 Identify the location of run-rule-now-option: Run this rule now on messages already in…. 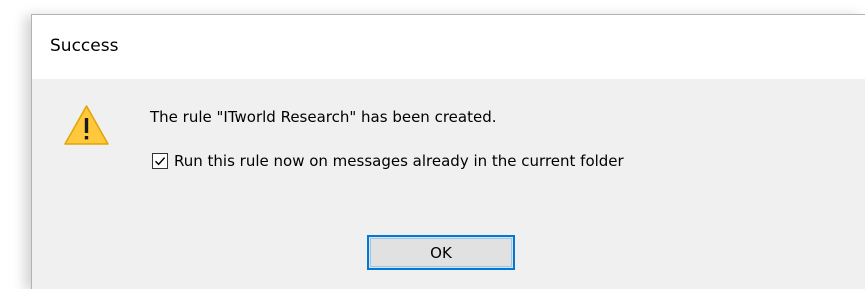
(388, 161).